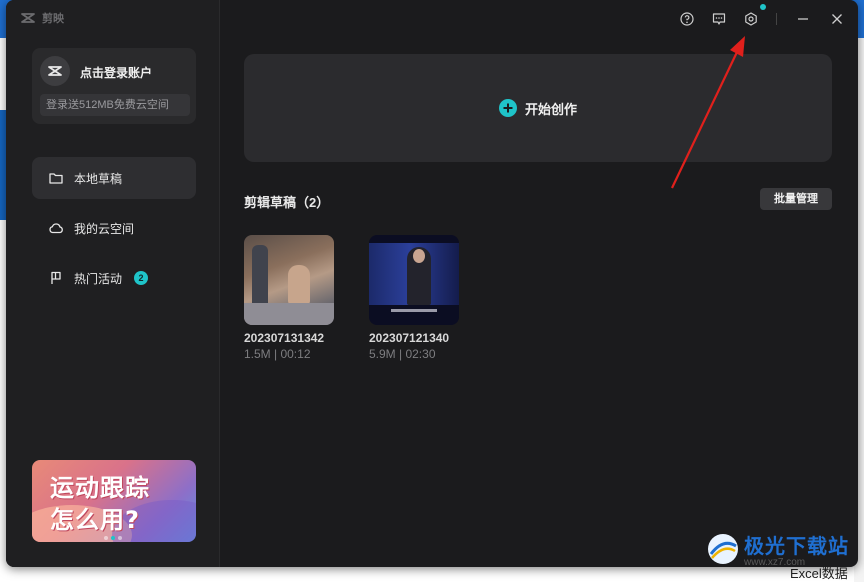 This screenshot has height=582, width=864. What do you see at coordinates (796, 546) in the screenshot?
I see `watermark-title: 极光下载站` at bounding box center [796, 546].